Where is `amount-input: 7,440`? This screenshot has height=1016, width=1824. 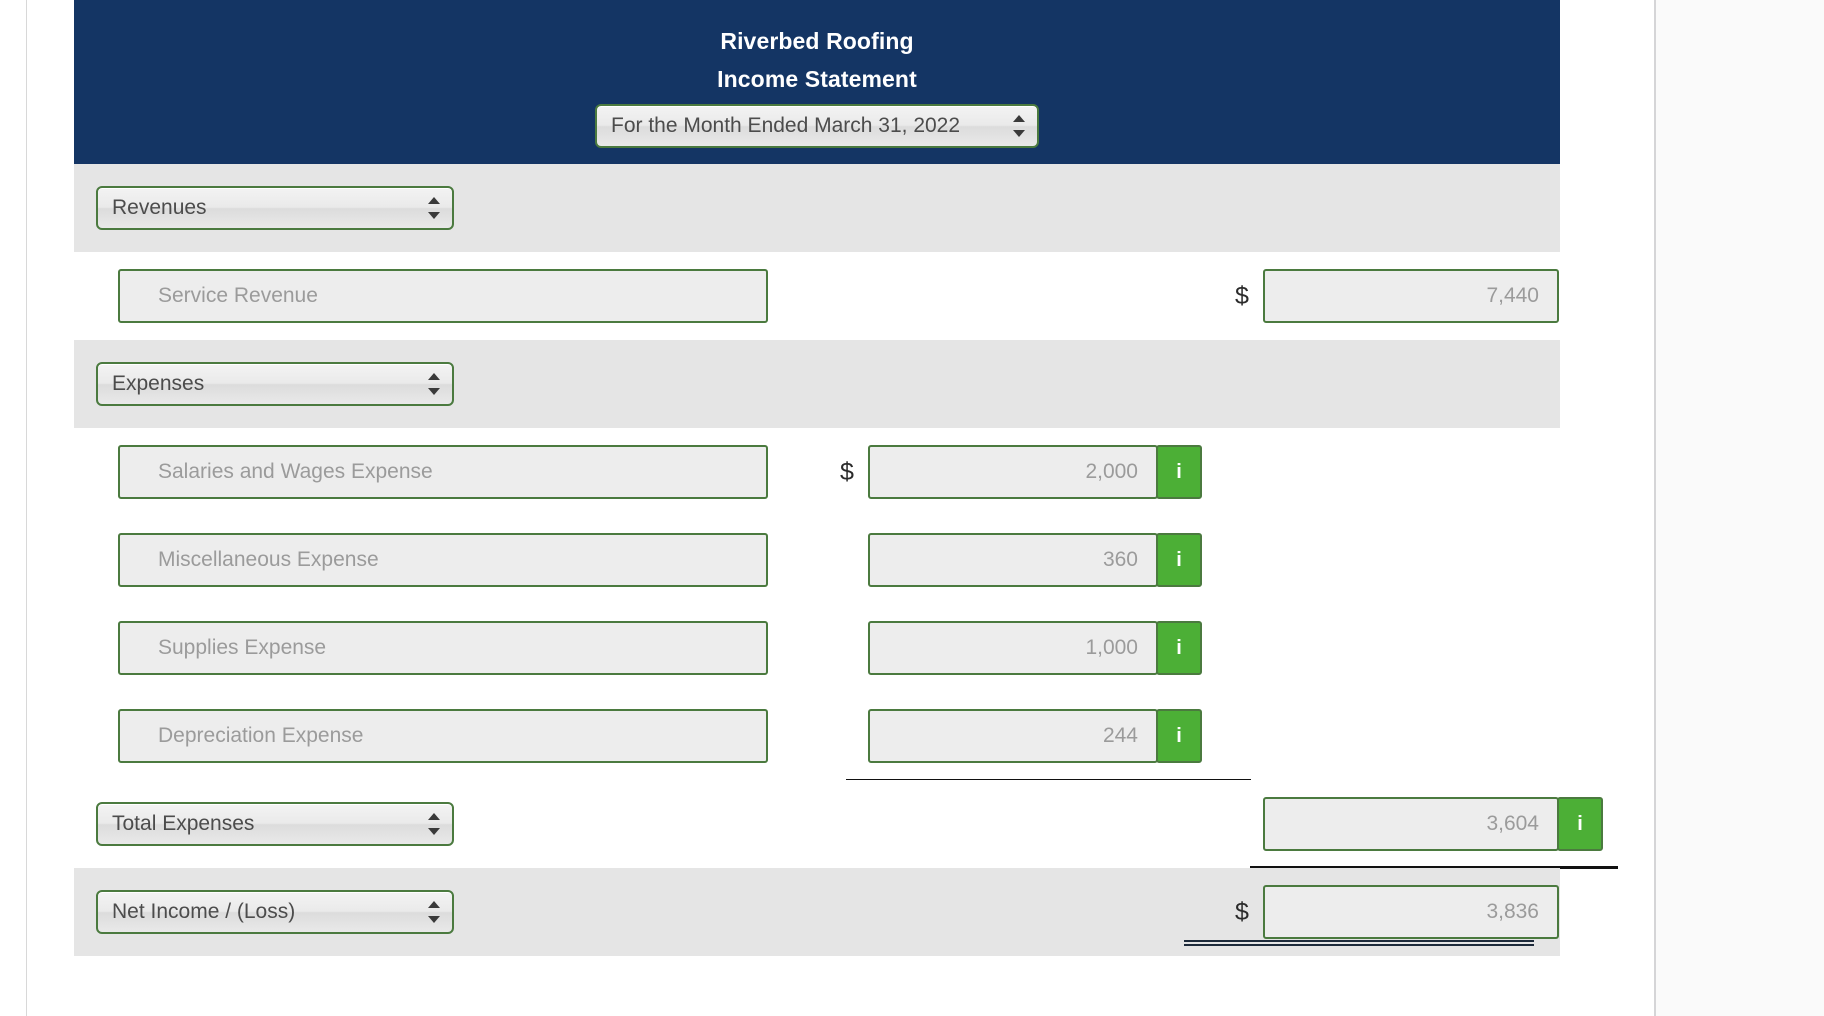 amount-input: 7,440 is located at coordinates (1411, 296).